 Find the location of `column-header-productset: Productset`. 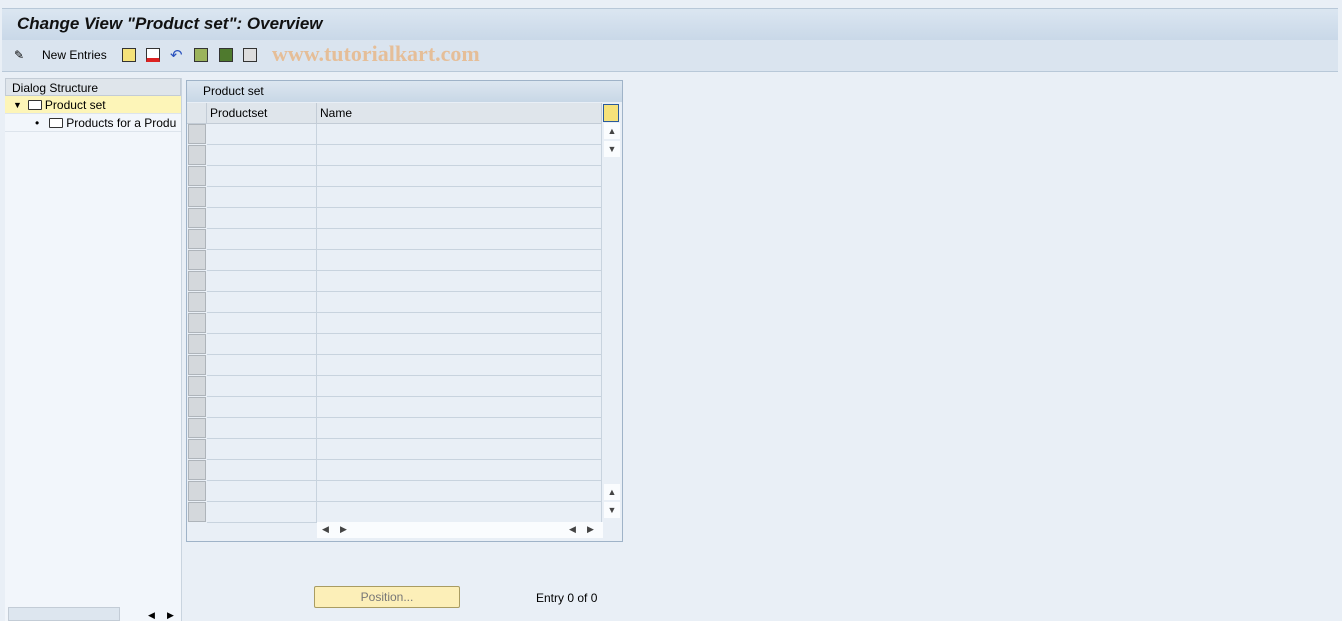

column-header-productset: Productset is located at coordinates (262, 113).